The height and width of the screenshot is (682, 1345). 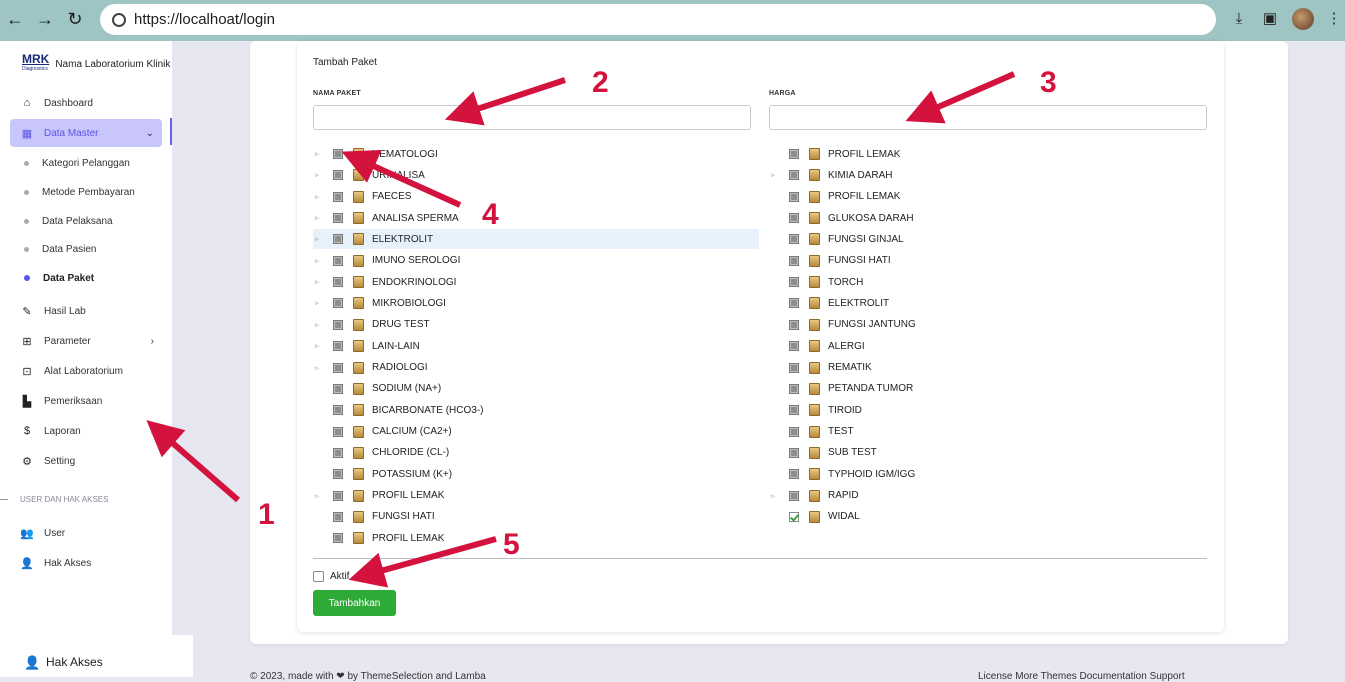 I want to click on sidebar-overlay-hak-akses: 👤 Hak Akses, so click(x=96, y=656).